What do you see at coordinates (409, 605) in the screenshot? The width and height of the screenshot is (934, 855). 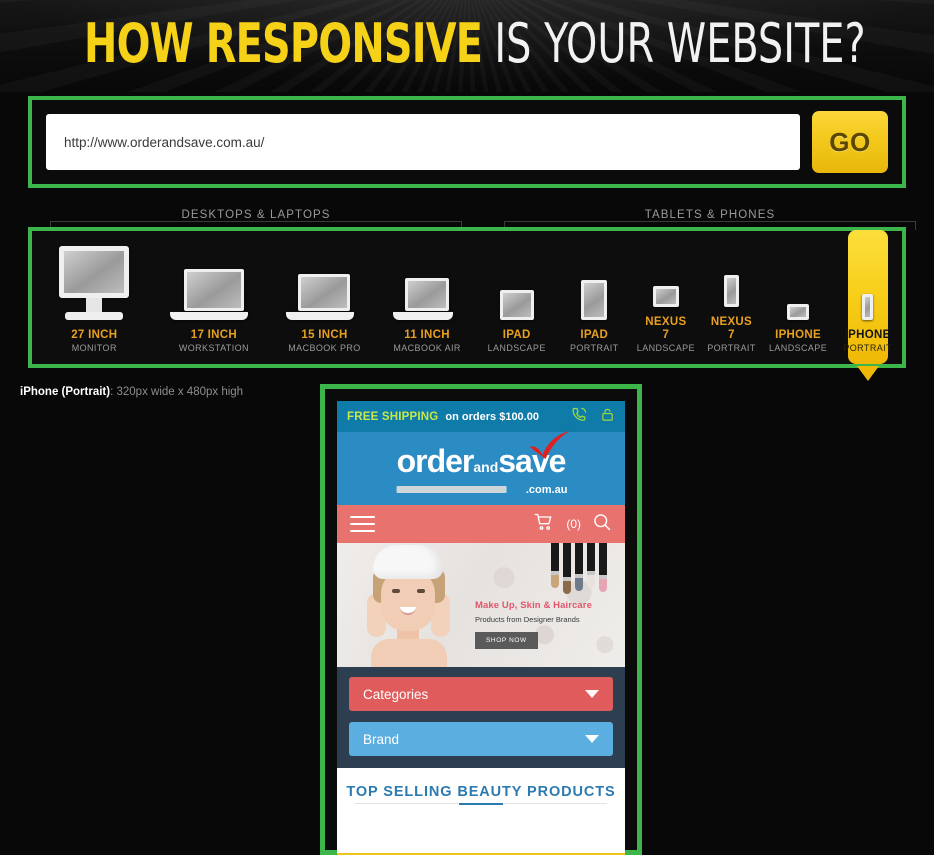 I see `model-photo` at bounding box center [409, 605].